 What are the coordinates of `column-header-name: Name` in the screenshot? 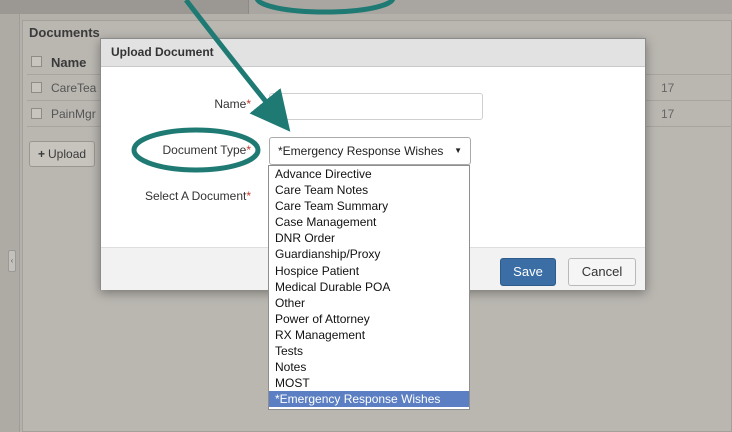 It's located at (68, 62).